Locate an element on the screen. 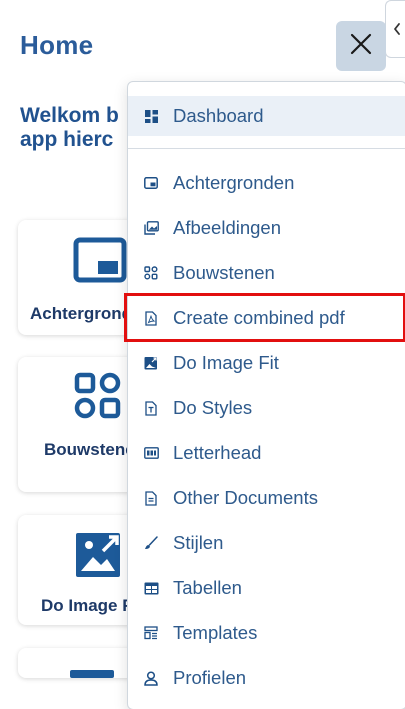  card-icon is located at coordinates (92, 674).